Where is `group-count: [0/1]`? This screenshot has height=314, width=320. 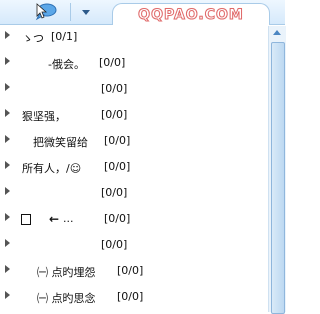 group-count: [0/1] is located at coordinates (64, 36).